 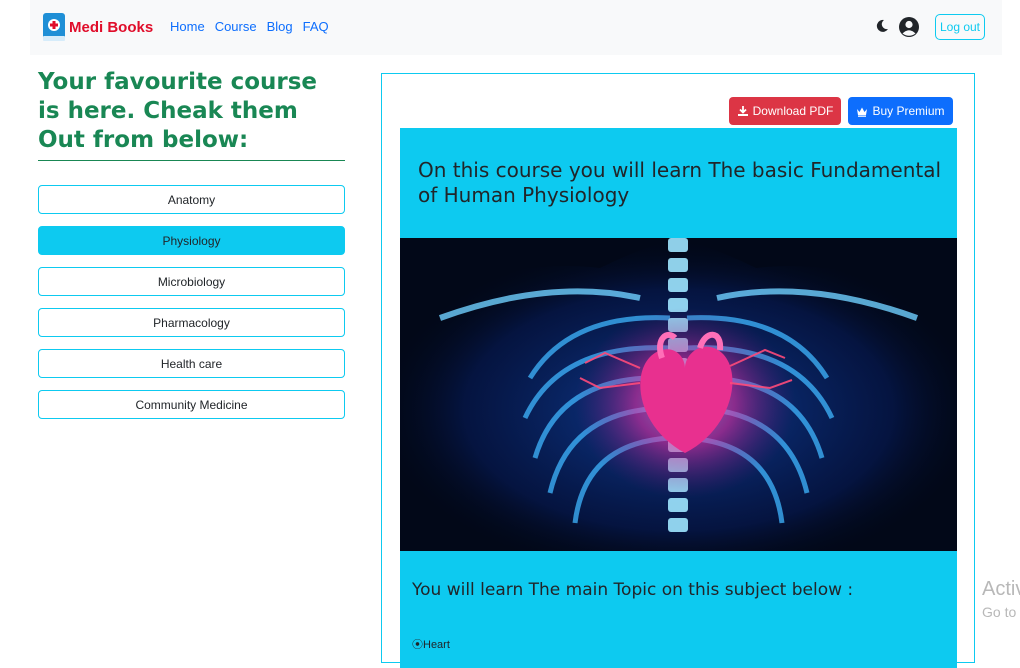 What do you see at coordinates (54, 27) in the screenshot?
I see `book-medical-icon` at bounding box center [54, 27].